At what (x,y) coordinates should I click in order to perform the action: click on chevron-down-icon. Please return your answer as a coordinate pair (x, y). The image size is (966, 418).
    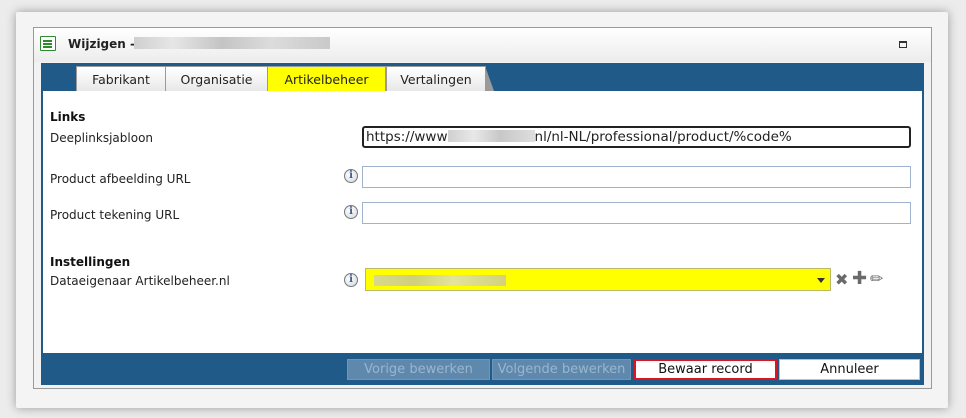
    Looking at the image, I should click on (821, 280).